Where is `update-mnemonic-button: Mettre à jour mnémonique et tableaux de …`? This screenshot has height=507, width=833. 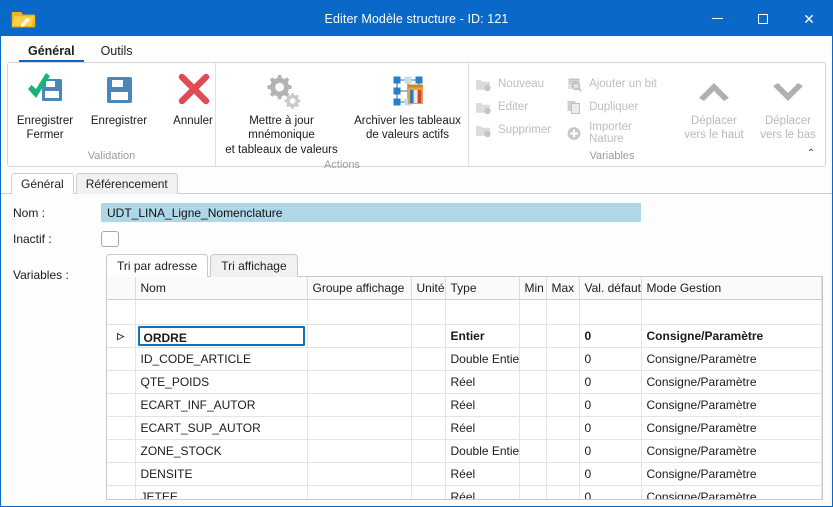
update-mnemonic-button: Mettre à jour mnémonique et tableaux de … is located at coordinates (282, 114).